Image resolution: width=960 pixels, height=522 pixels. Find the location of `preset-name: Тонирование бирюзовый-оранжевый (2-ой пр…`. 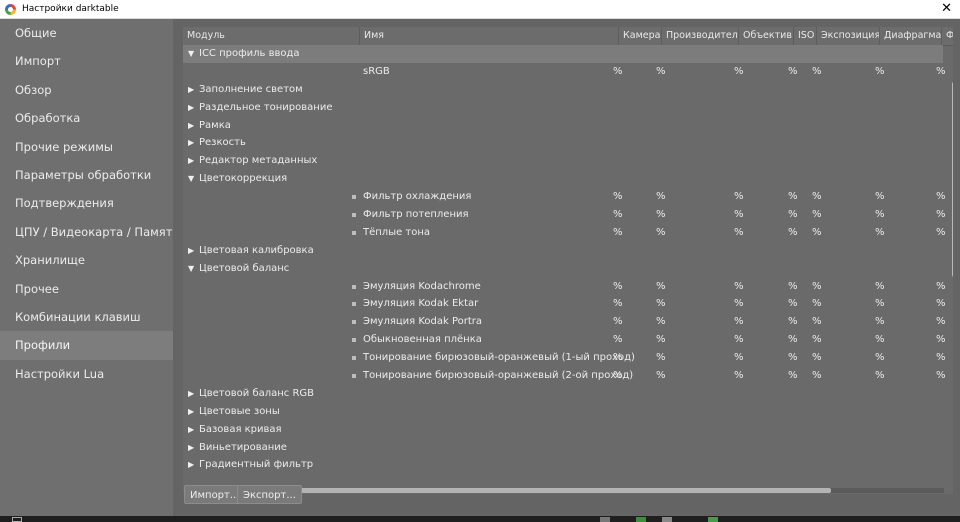

preset-name: Тонирование бирюзовый-оранжевый (2-ой пр… is located at coordinates (498, 376).